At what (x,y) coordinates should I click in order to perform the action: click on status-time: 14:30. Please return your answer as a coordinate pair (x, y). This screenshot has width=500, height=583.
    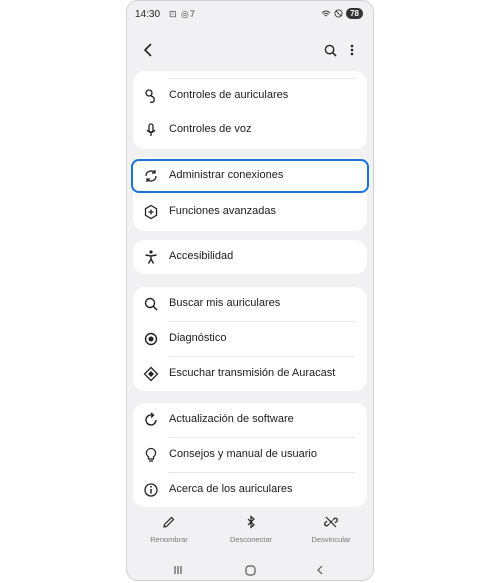
    Looking at the image, I should click on (148, 14).